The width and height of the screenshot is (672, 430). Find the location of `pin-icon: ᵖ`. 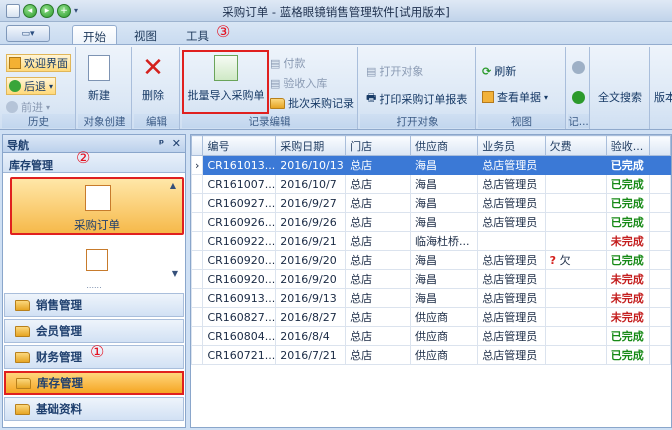

pin-icon: ᵖ is located at coordinates (161, 143).